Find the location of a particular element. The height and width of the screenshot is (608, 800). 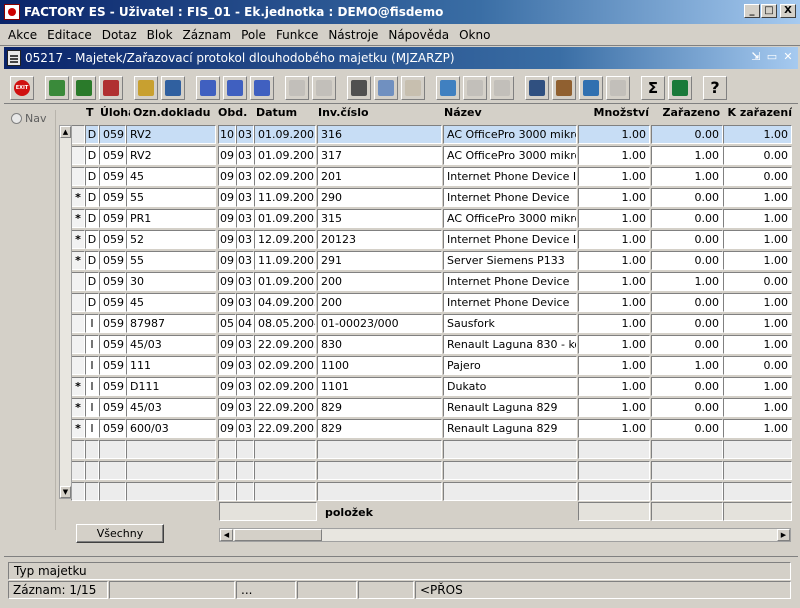

cell-nazev: Internet Phone Device II. is located at coordinates (510, 176).